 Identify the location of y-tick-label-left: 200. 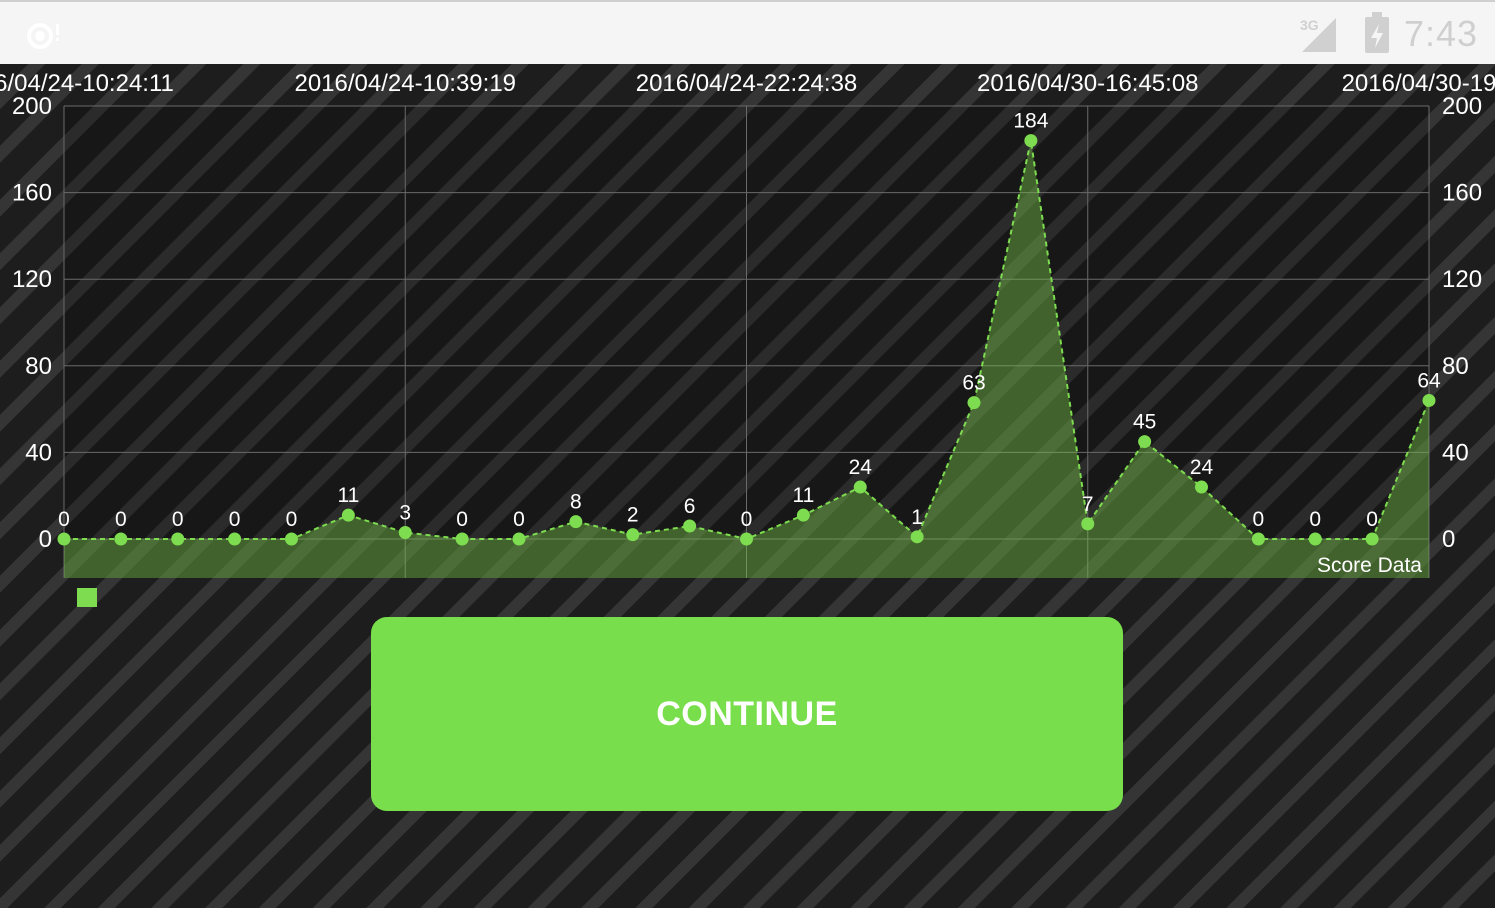
(32, 106).